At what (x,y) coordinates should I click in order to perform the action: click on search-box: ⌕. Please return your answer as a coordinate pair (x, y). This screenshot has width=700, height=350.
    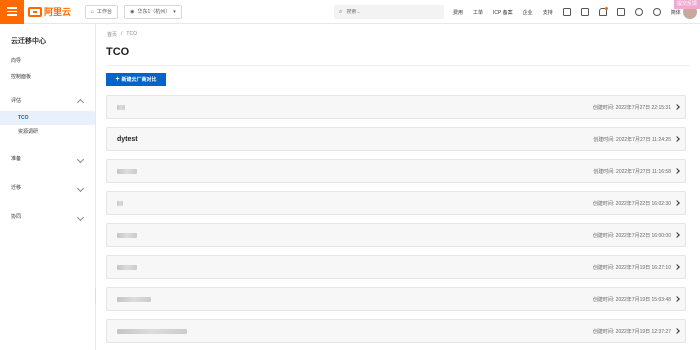
    Looking at the image, I should click on (389, 12).